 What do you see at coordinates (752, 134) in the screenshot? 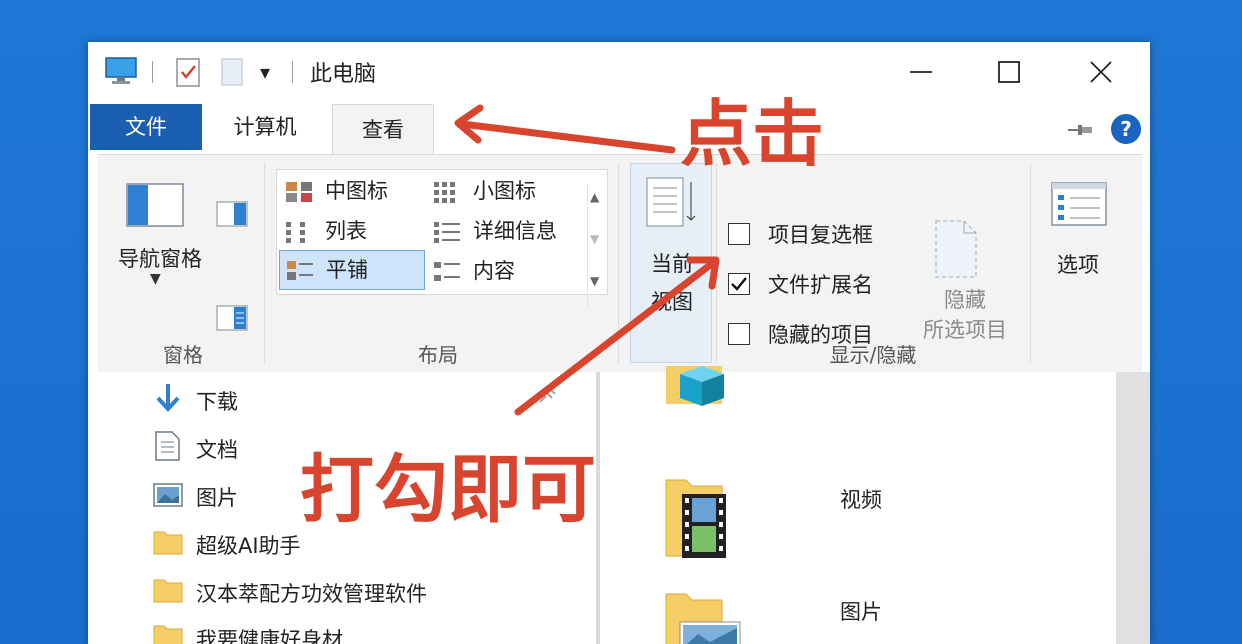
I see `annotation-click: 点击` at bounding box center [752, 134].